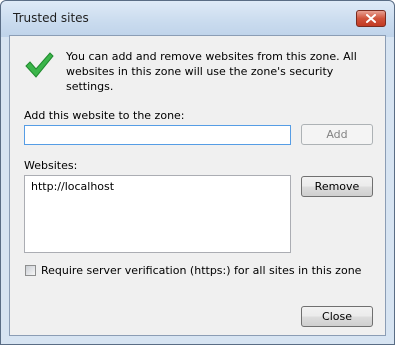 The height and width of the screenshot is (345, 395). What do you see at coordinates (197, 19) in the screenshot?
I see `title-bar: Trusted sites` at bounding box center [197, 19].